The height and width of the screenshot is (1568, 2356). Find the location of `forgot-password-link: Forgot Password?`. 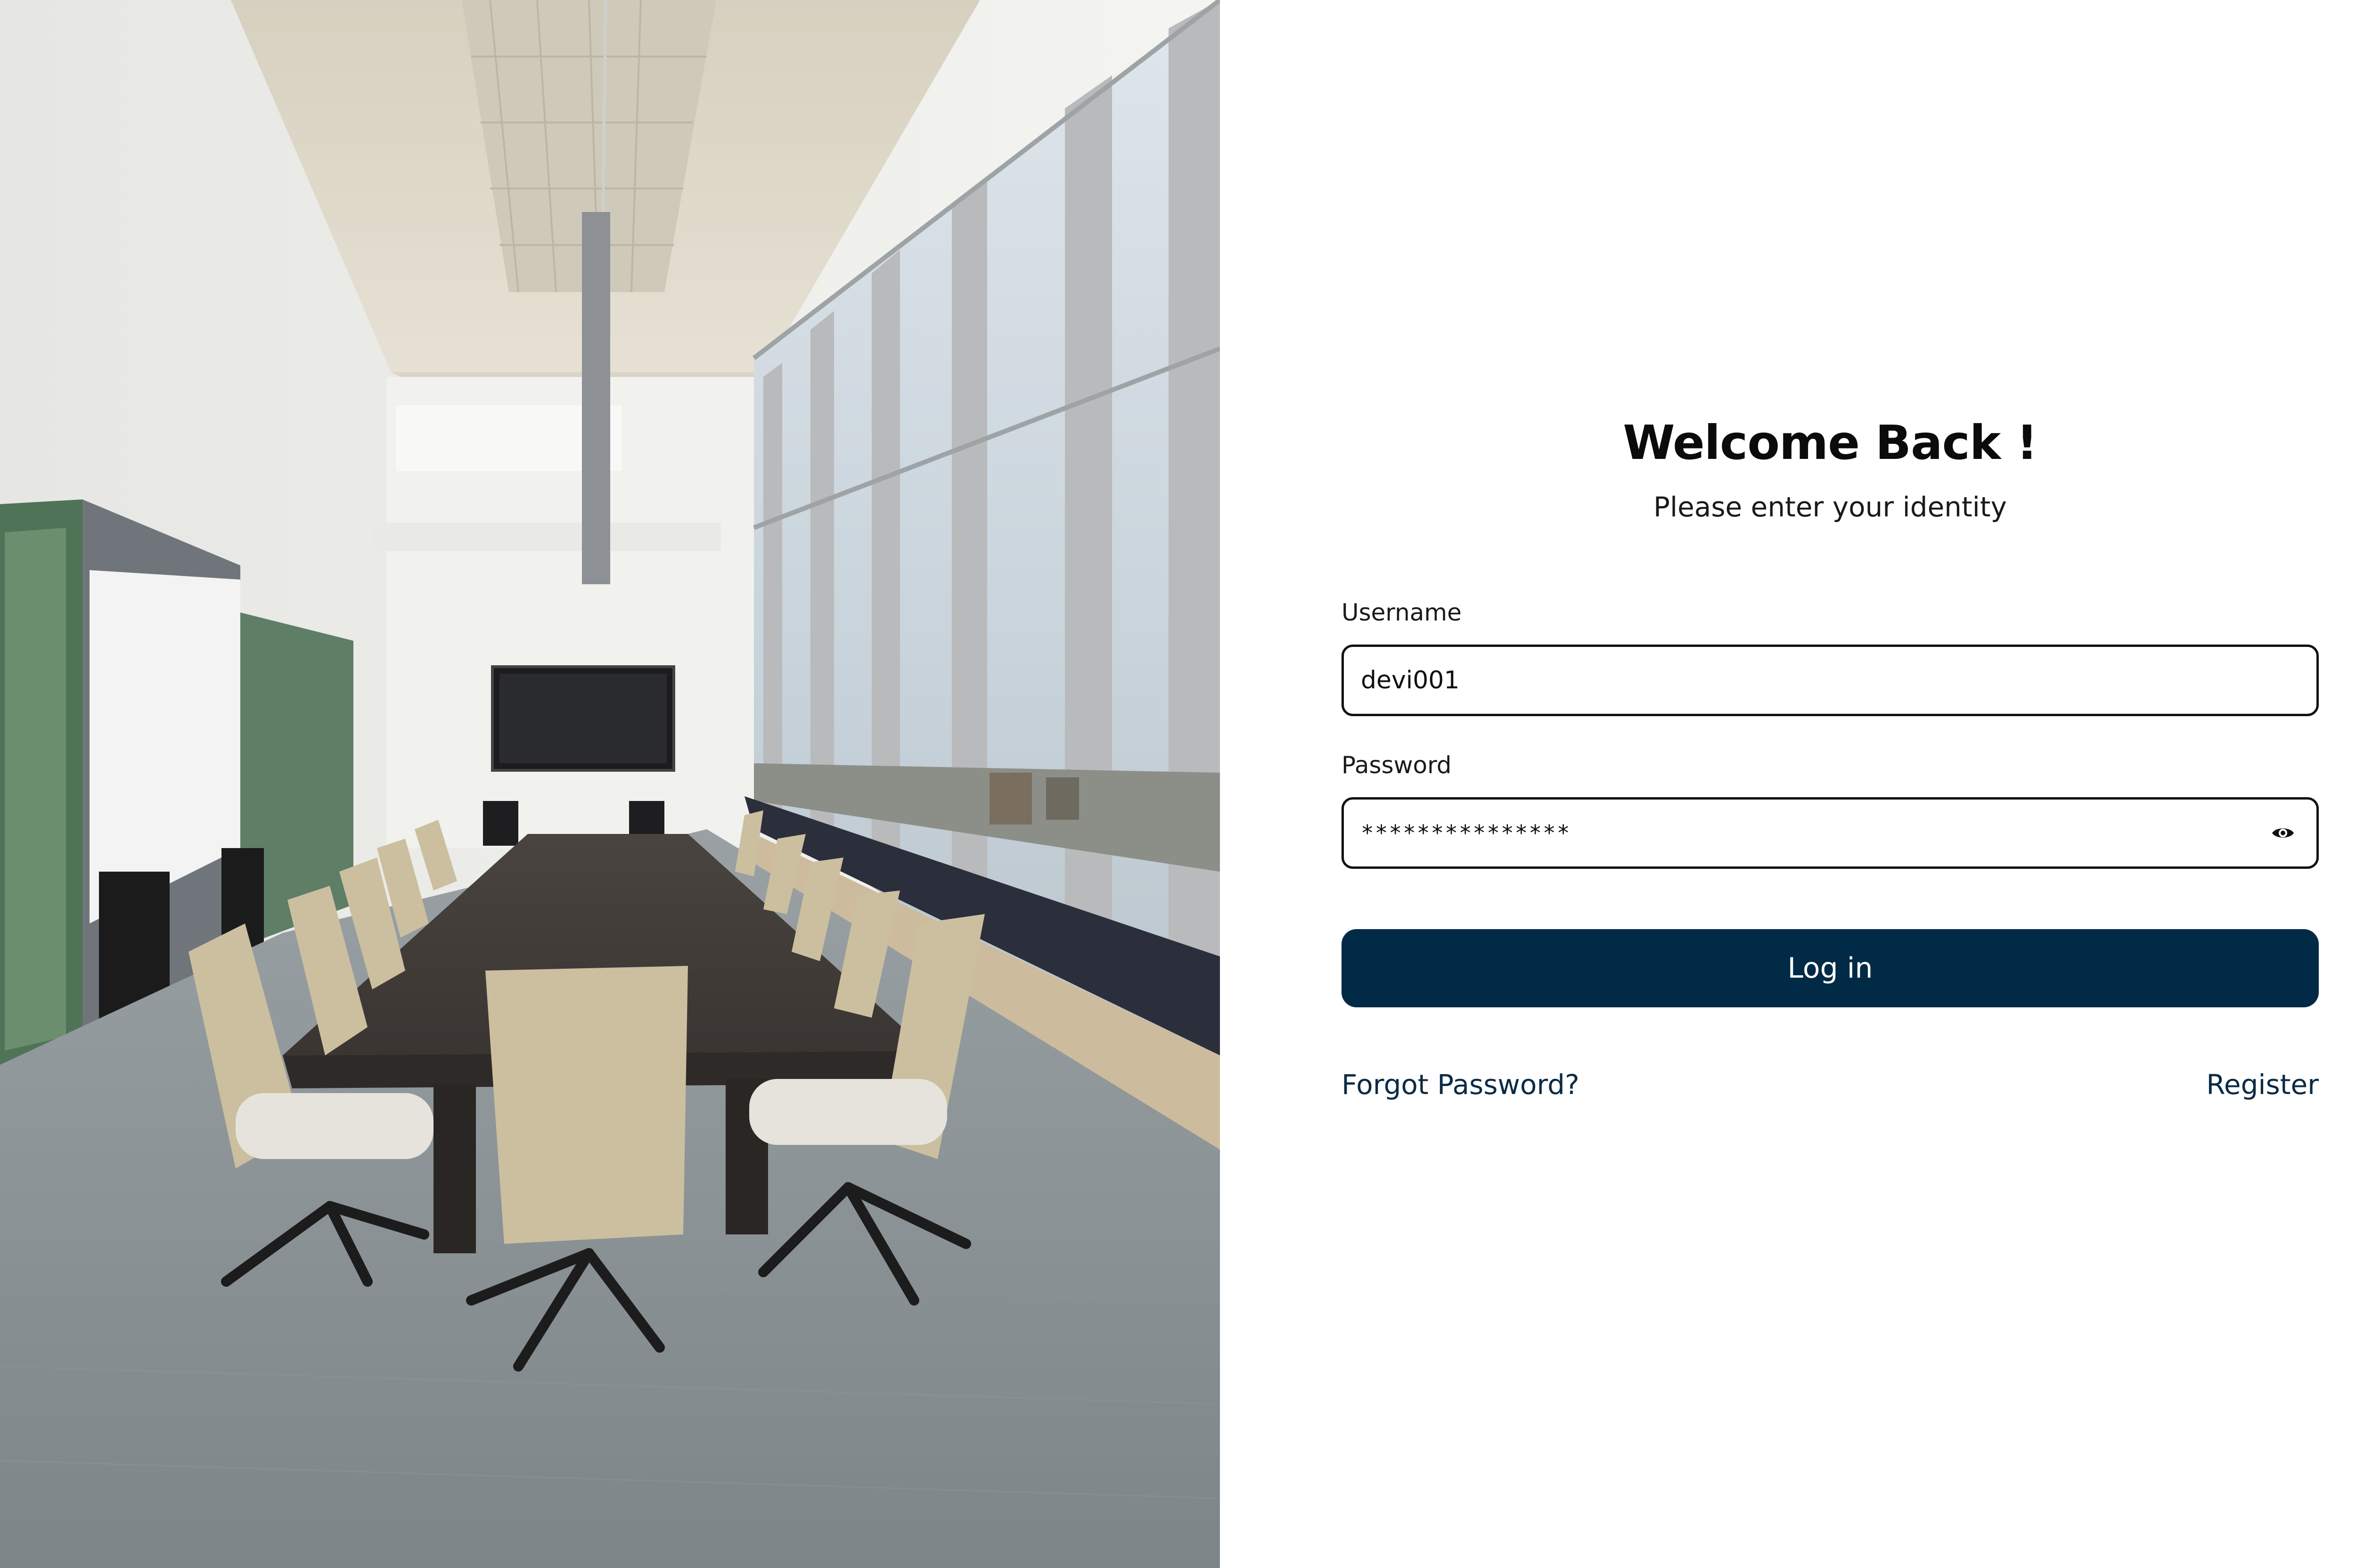

forgot-password-link: Forgot Password? is located at coordinates (1460, 1085).